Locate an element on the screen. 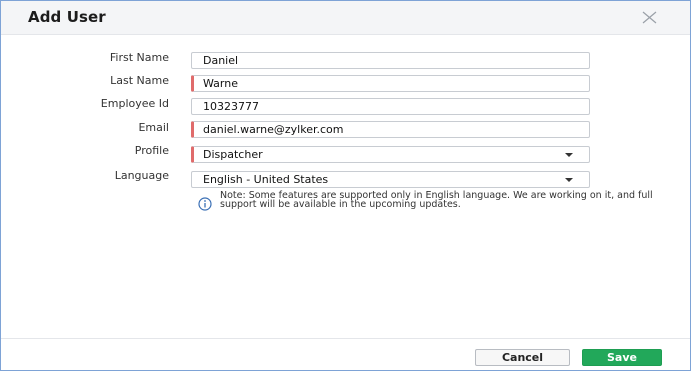  profile-value: Dispatcher is located at coordinates (233, 154).